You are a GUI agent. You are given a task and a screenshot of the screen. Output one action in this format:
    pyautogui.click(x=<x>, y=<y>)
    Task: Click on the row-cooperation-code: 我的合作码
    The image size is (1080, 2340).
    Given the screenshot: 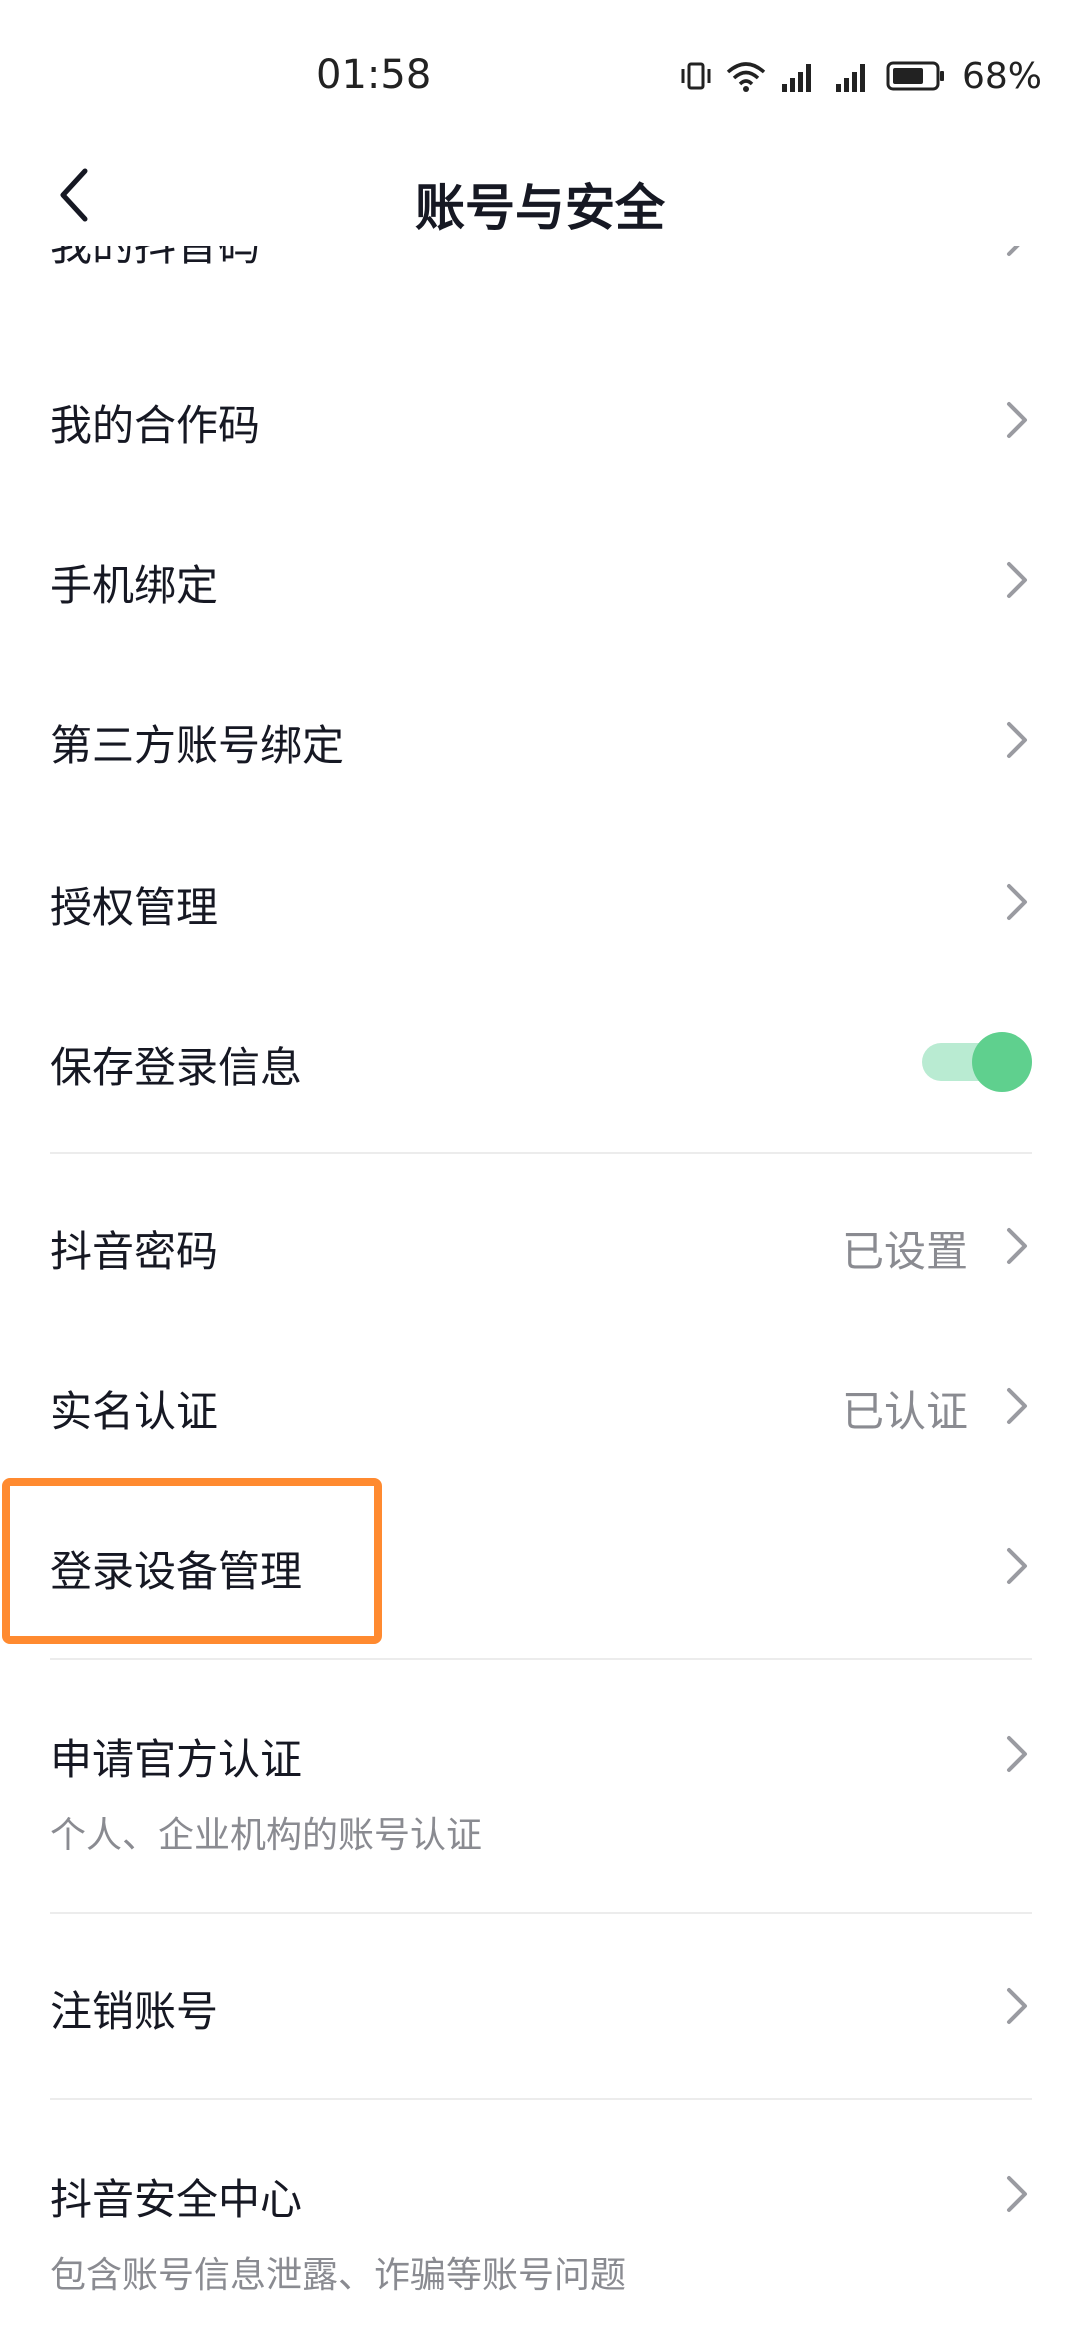 What is the action you would take?
    pyautogui.click(x=540, y=420)
    